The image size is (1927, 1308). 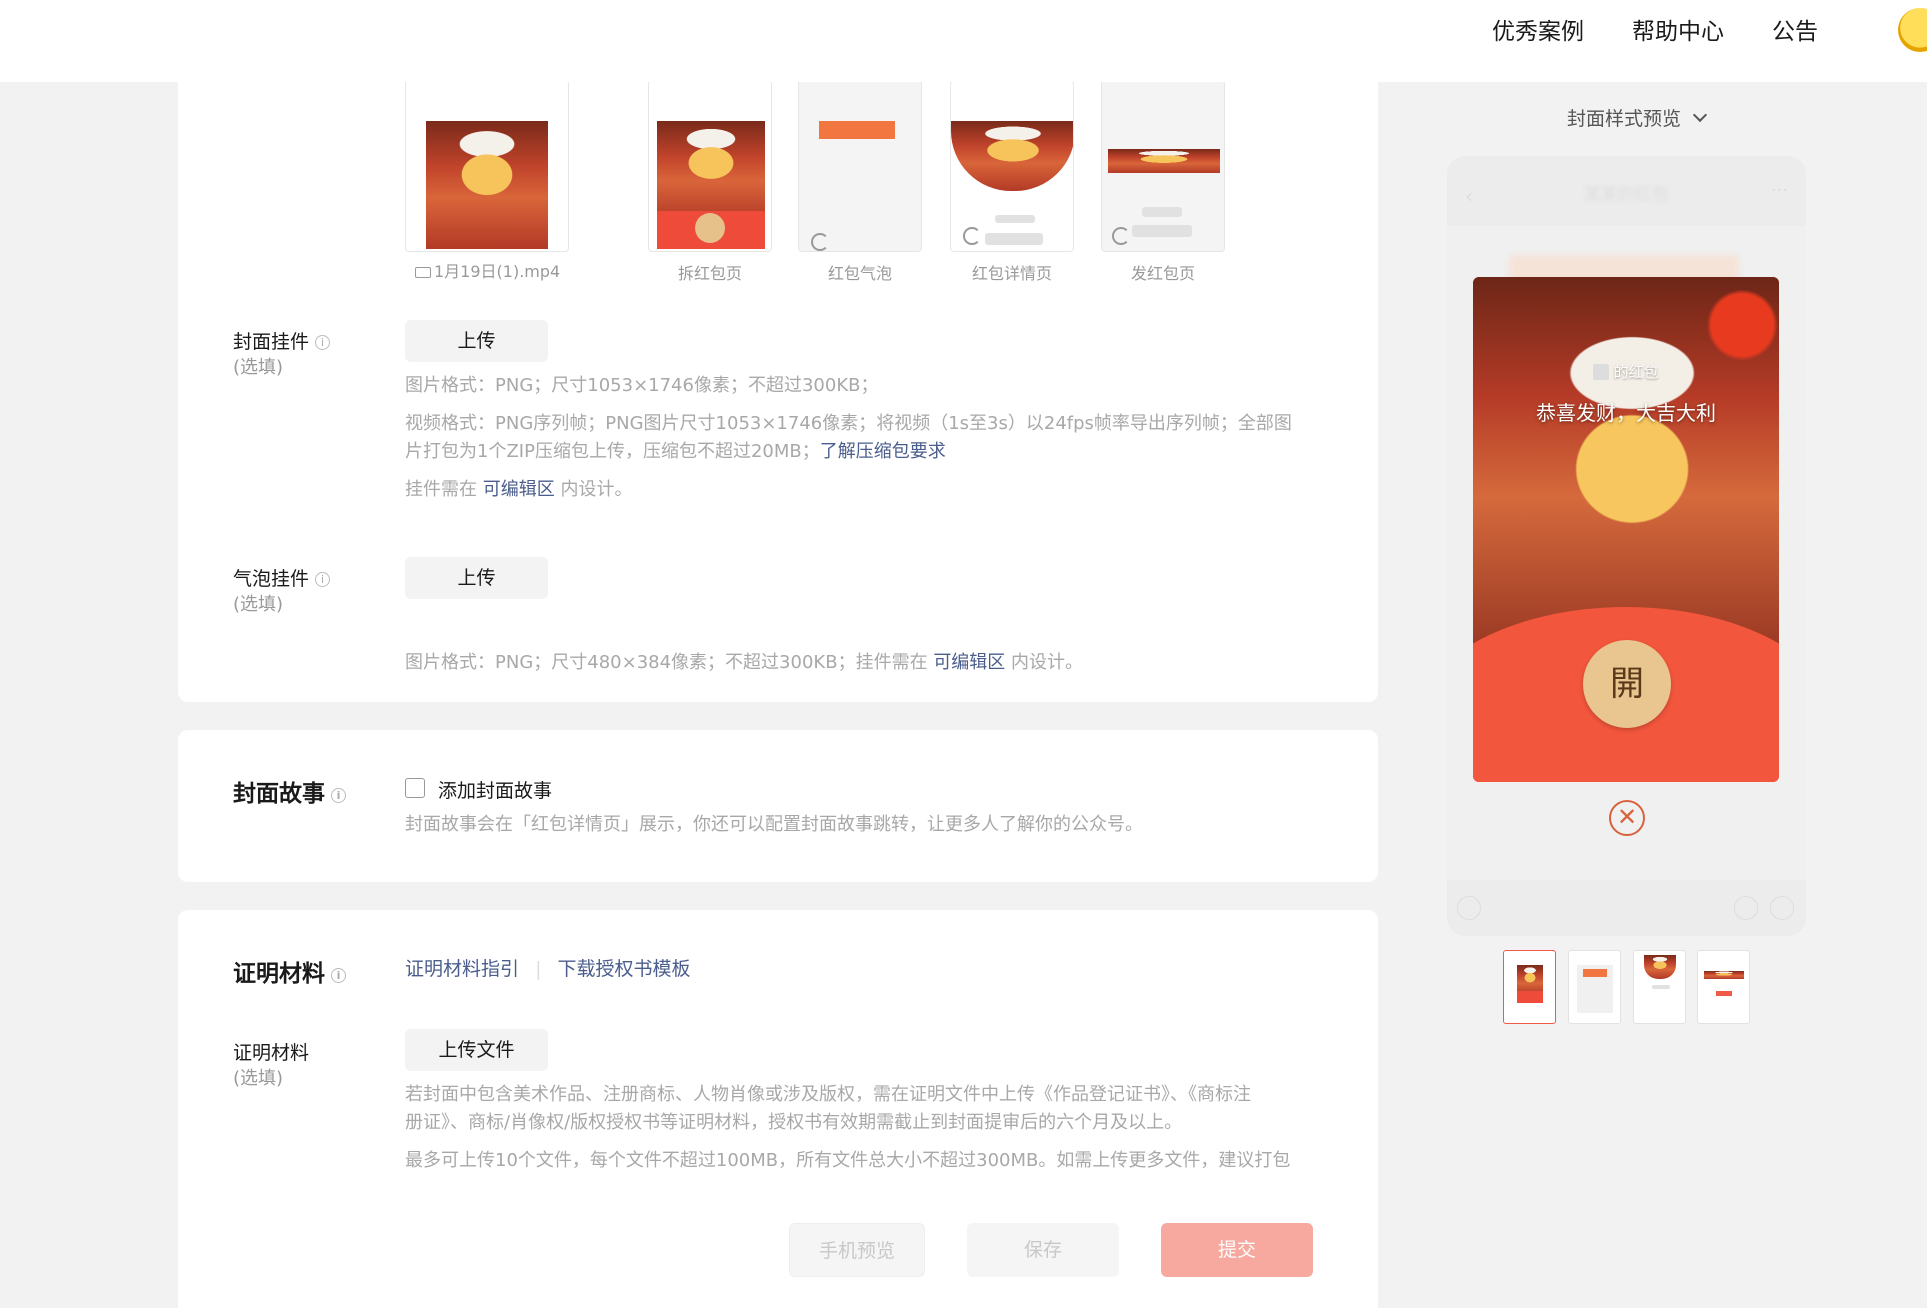 What do you see at coordinates (548, 967) in the screenshot?
I see `proof-links: 证明材料指引 | 下载授权书模板` at bounding box center [548, 967].